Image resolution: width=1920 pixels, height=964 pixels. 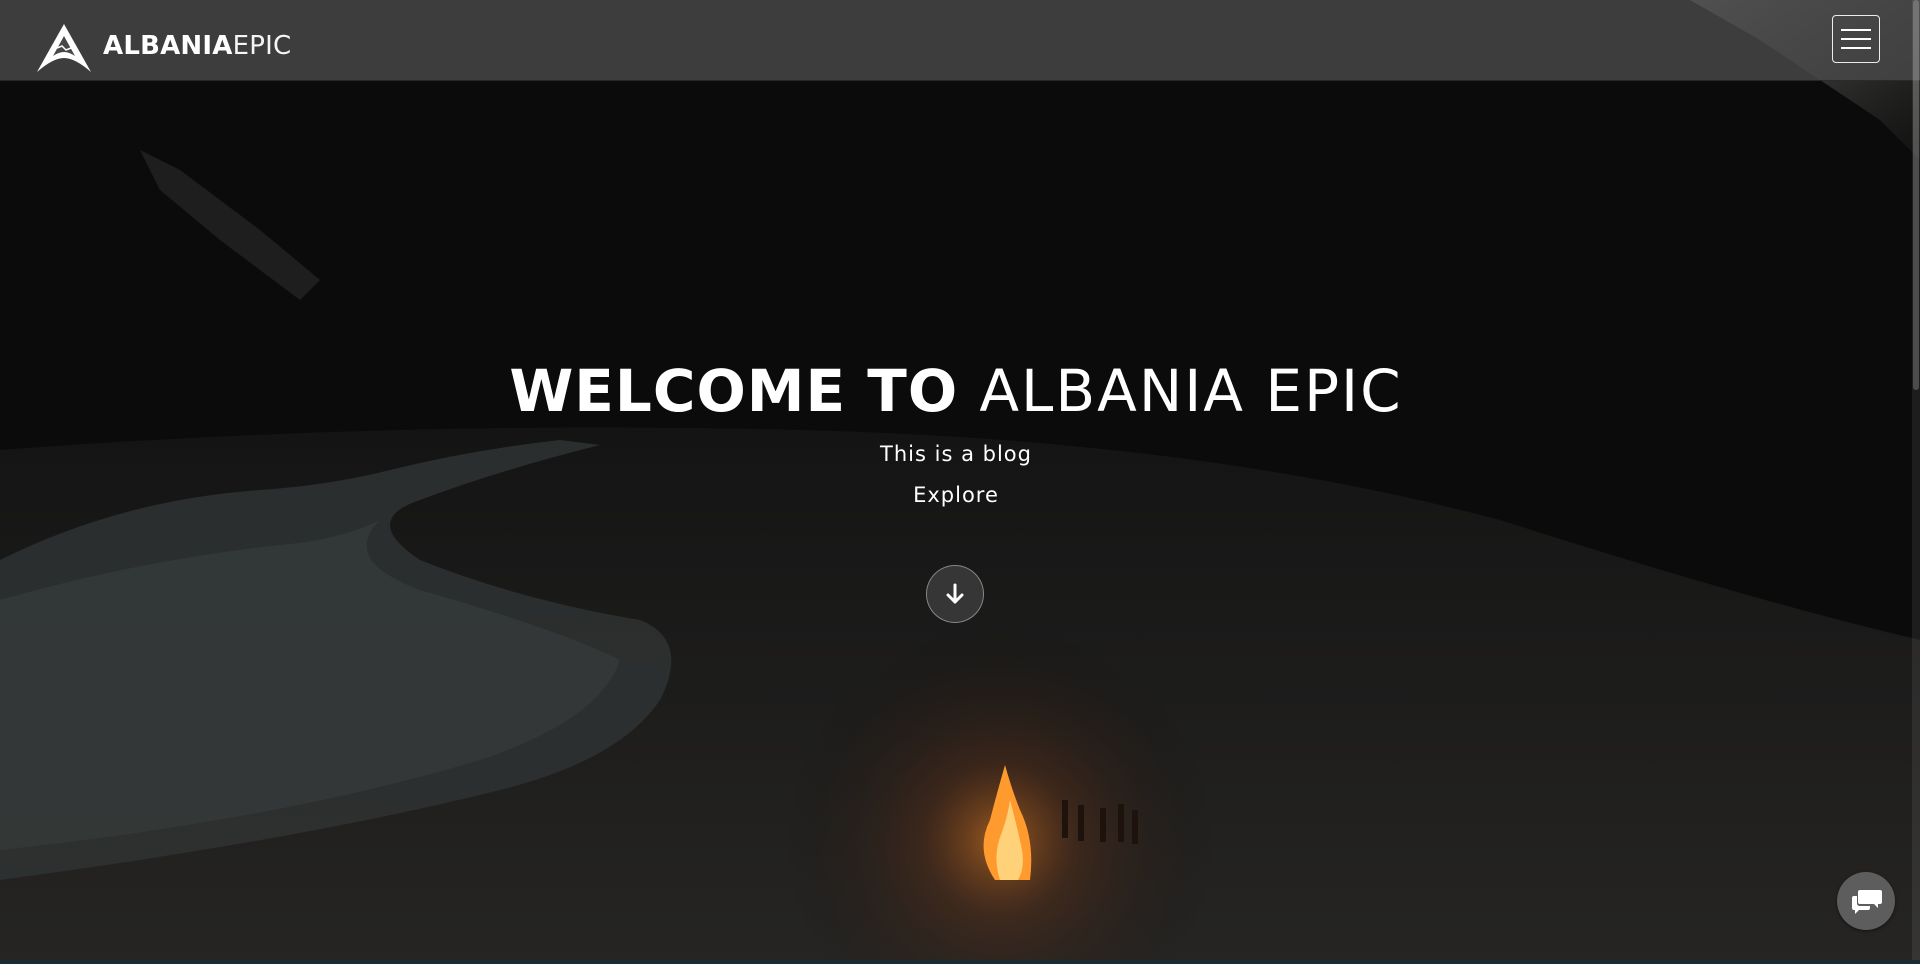 I want to click on hero-title-light: ALBANIA EPIC, so click(x=1191, y=391).